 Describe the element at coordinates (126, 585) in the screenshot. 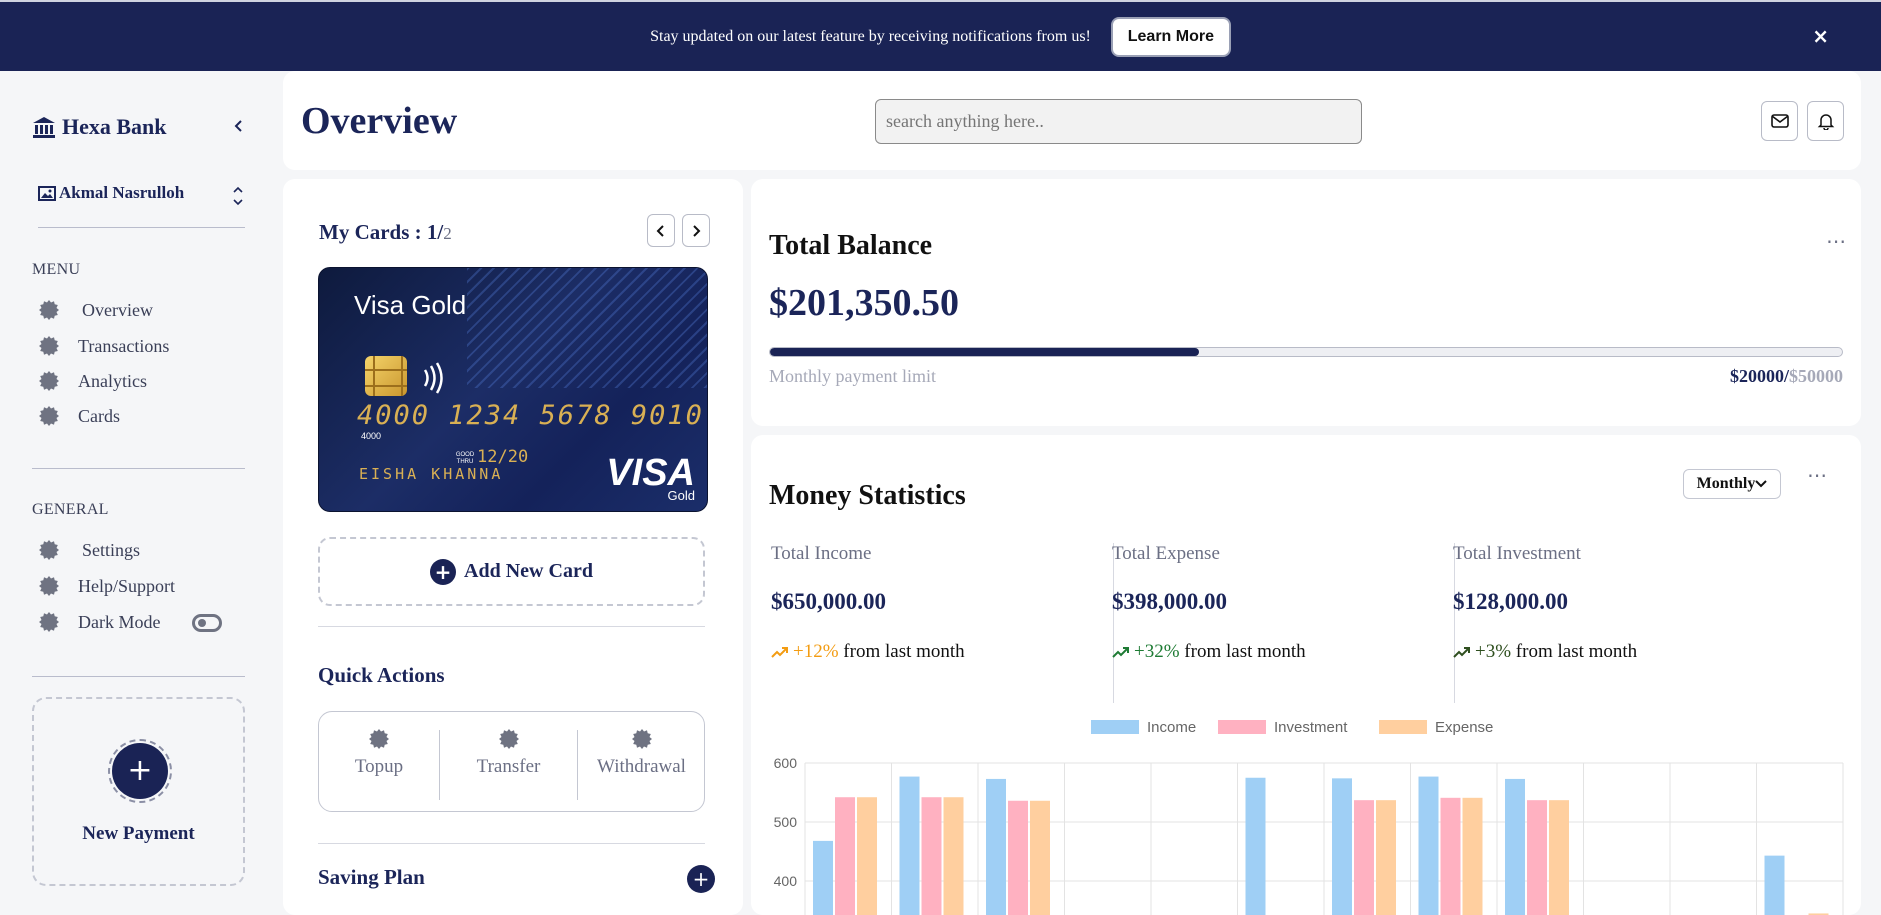

I see `sidebar-item-label: Help/Support` at that location.